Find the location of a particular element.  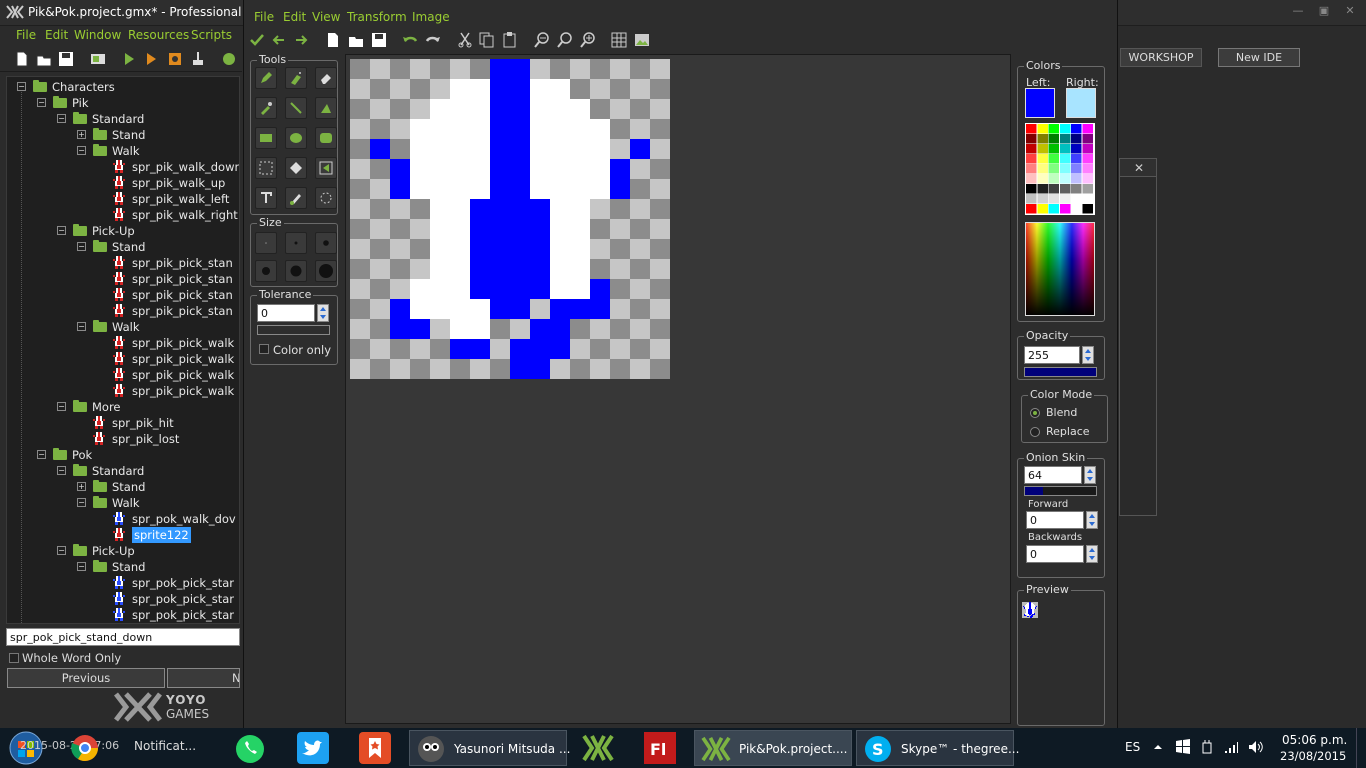

show-hidden-icons-icon is located at coordinates (1158, 747).